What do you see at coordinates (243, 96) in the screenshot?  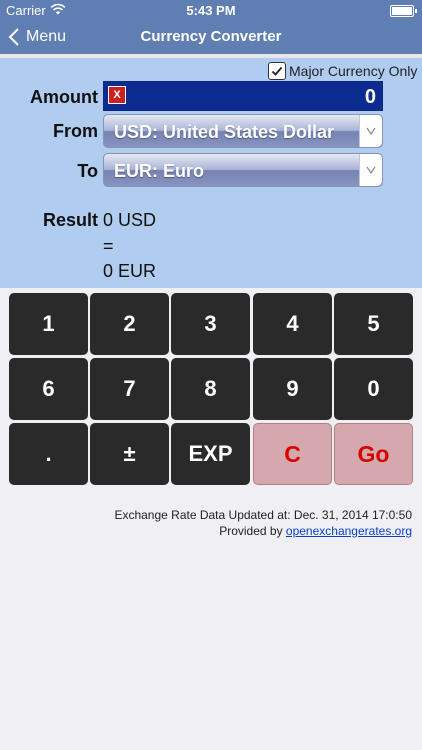 I see `amount-input: X 0` at bounding box center [243, 96].